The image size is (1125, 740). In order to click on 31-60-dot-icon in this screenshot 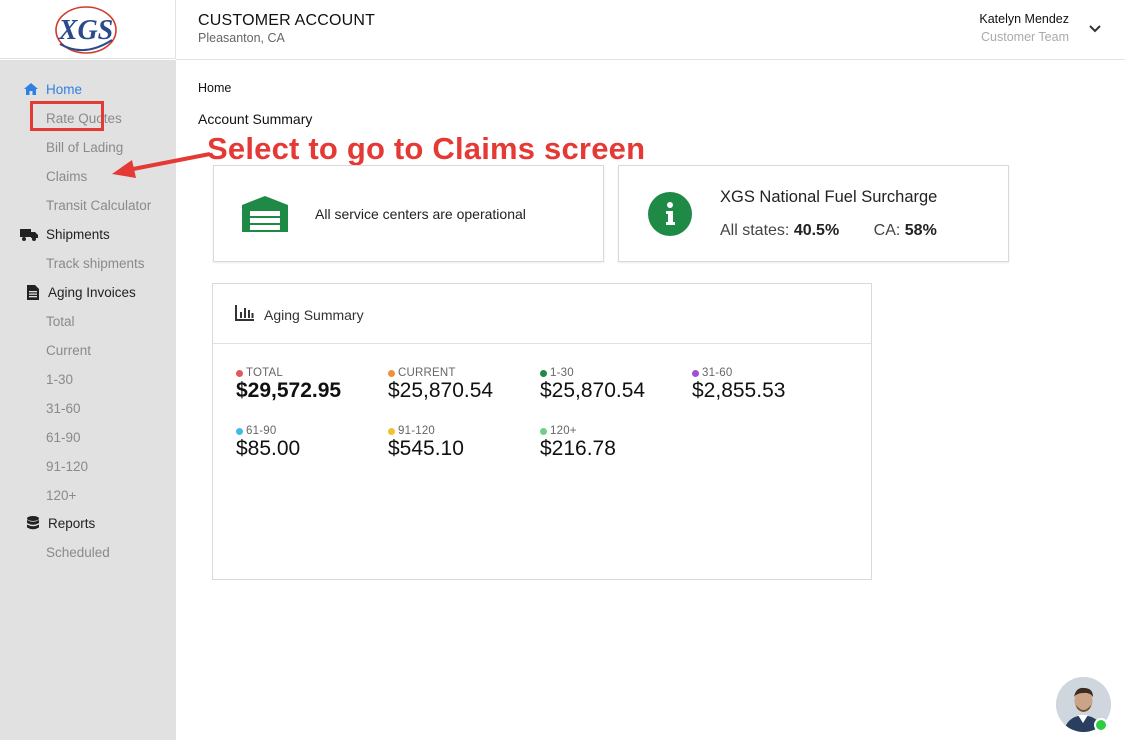, I will do `click(695, 373)`.